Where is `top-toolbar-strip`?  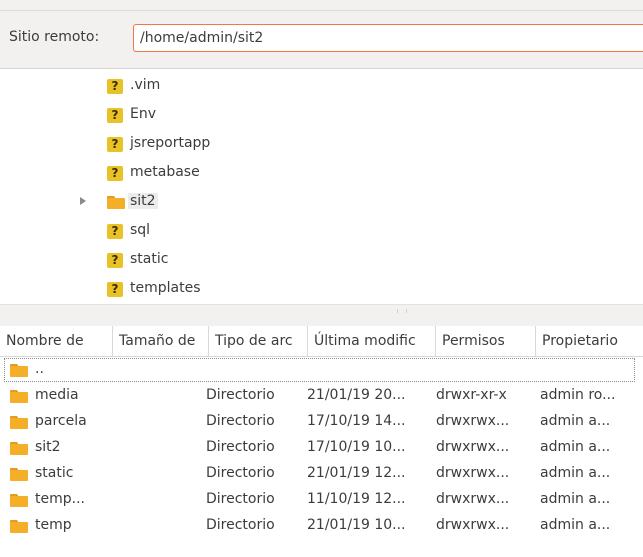
top-toolbar-strip is located at coordinates (321, 5).